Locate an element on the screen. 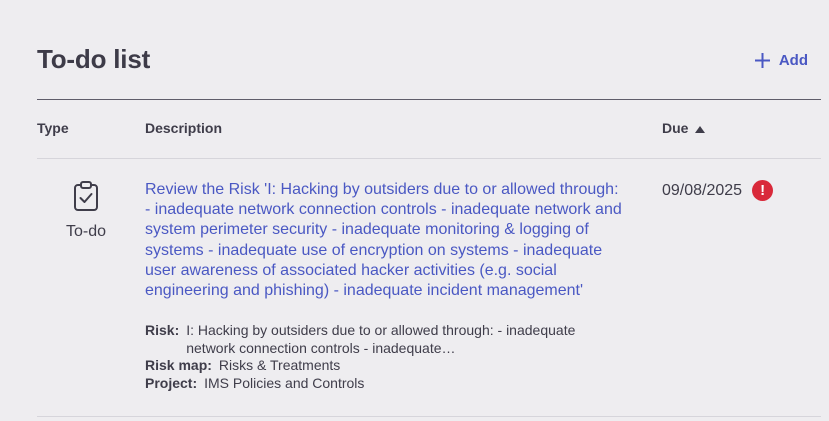  risk-map-label: Risk map: is located at coordinates (178, 365).